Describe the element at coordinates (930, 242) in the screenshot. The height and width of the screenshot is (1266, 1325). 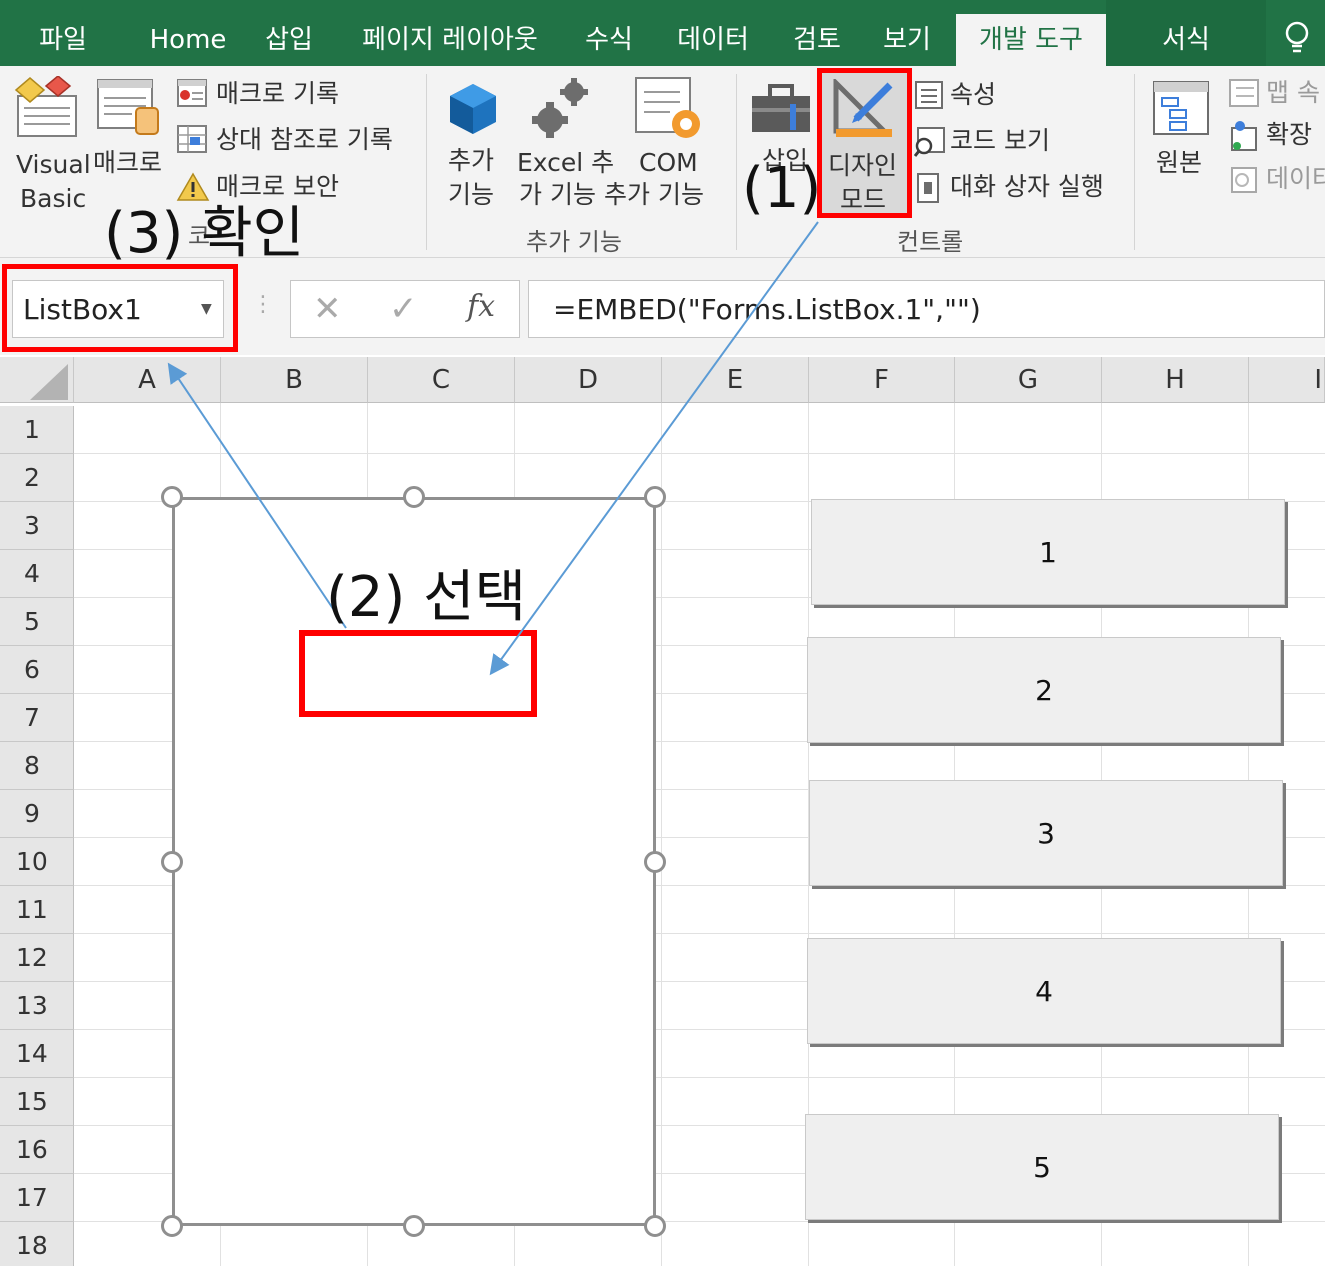
I see `controls-group-label: 컨트롤` at that location.